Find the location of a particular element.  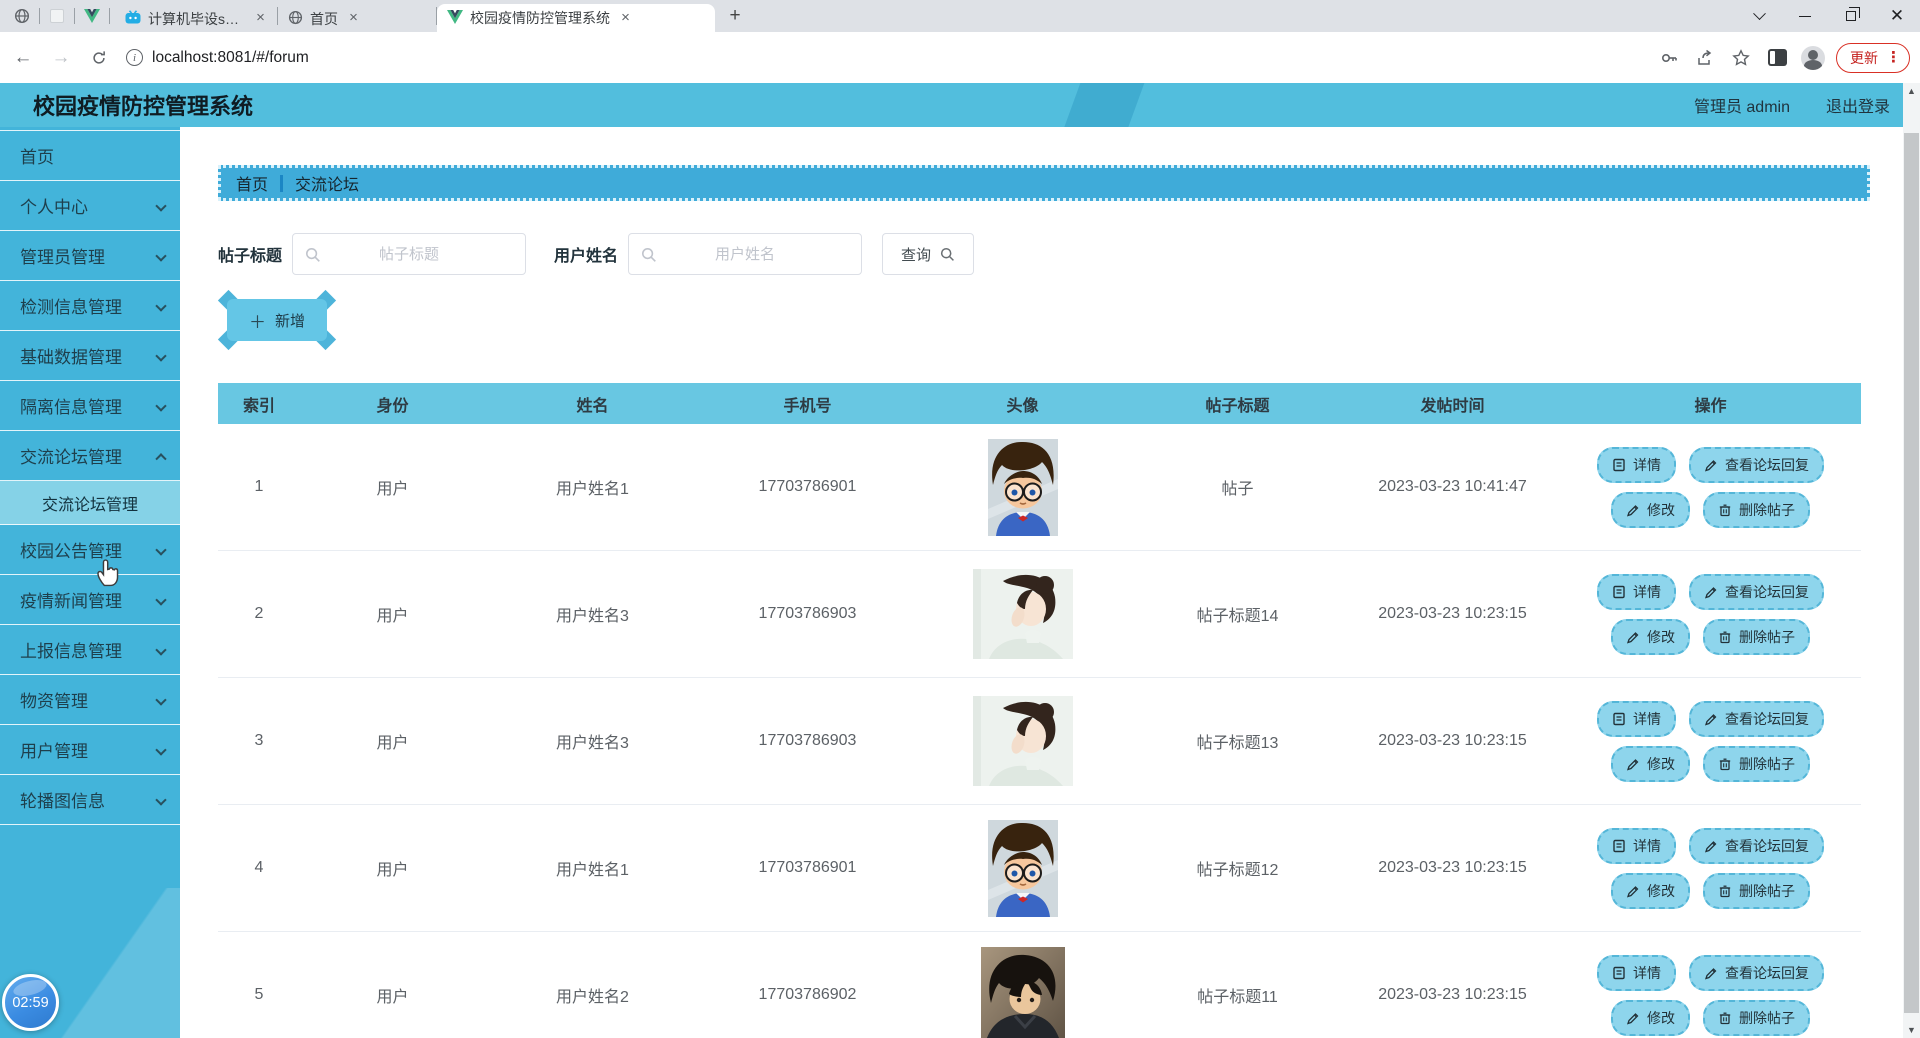

cell-actions: 详情 查看论坛回复 修改 删除帖子 is located at coordinates (1710, 868).